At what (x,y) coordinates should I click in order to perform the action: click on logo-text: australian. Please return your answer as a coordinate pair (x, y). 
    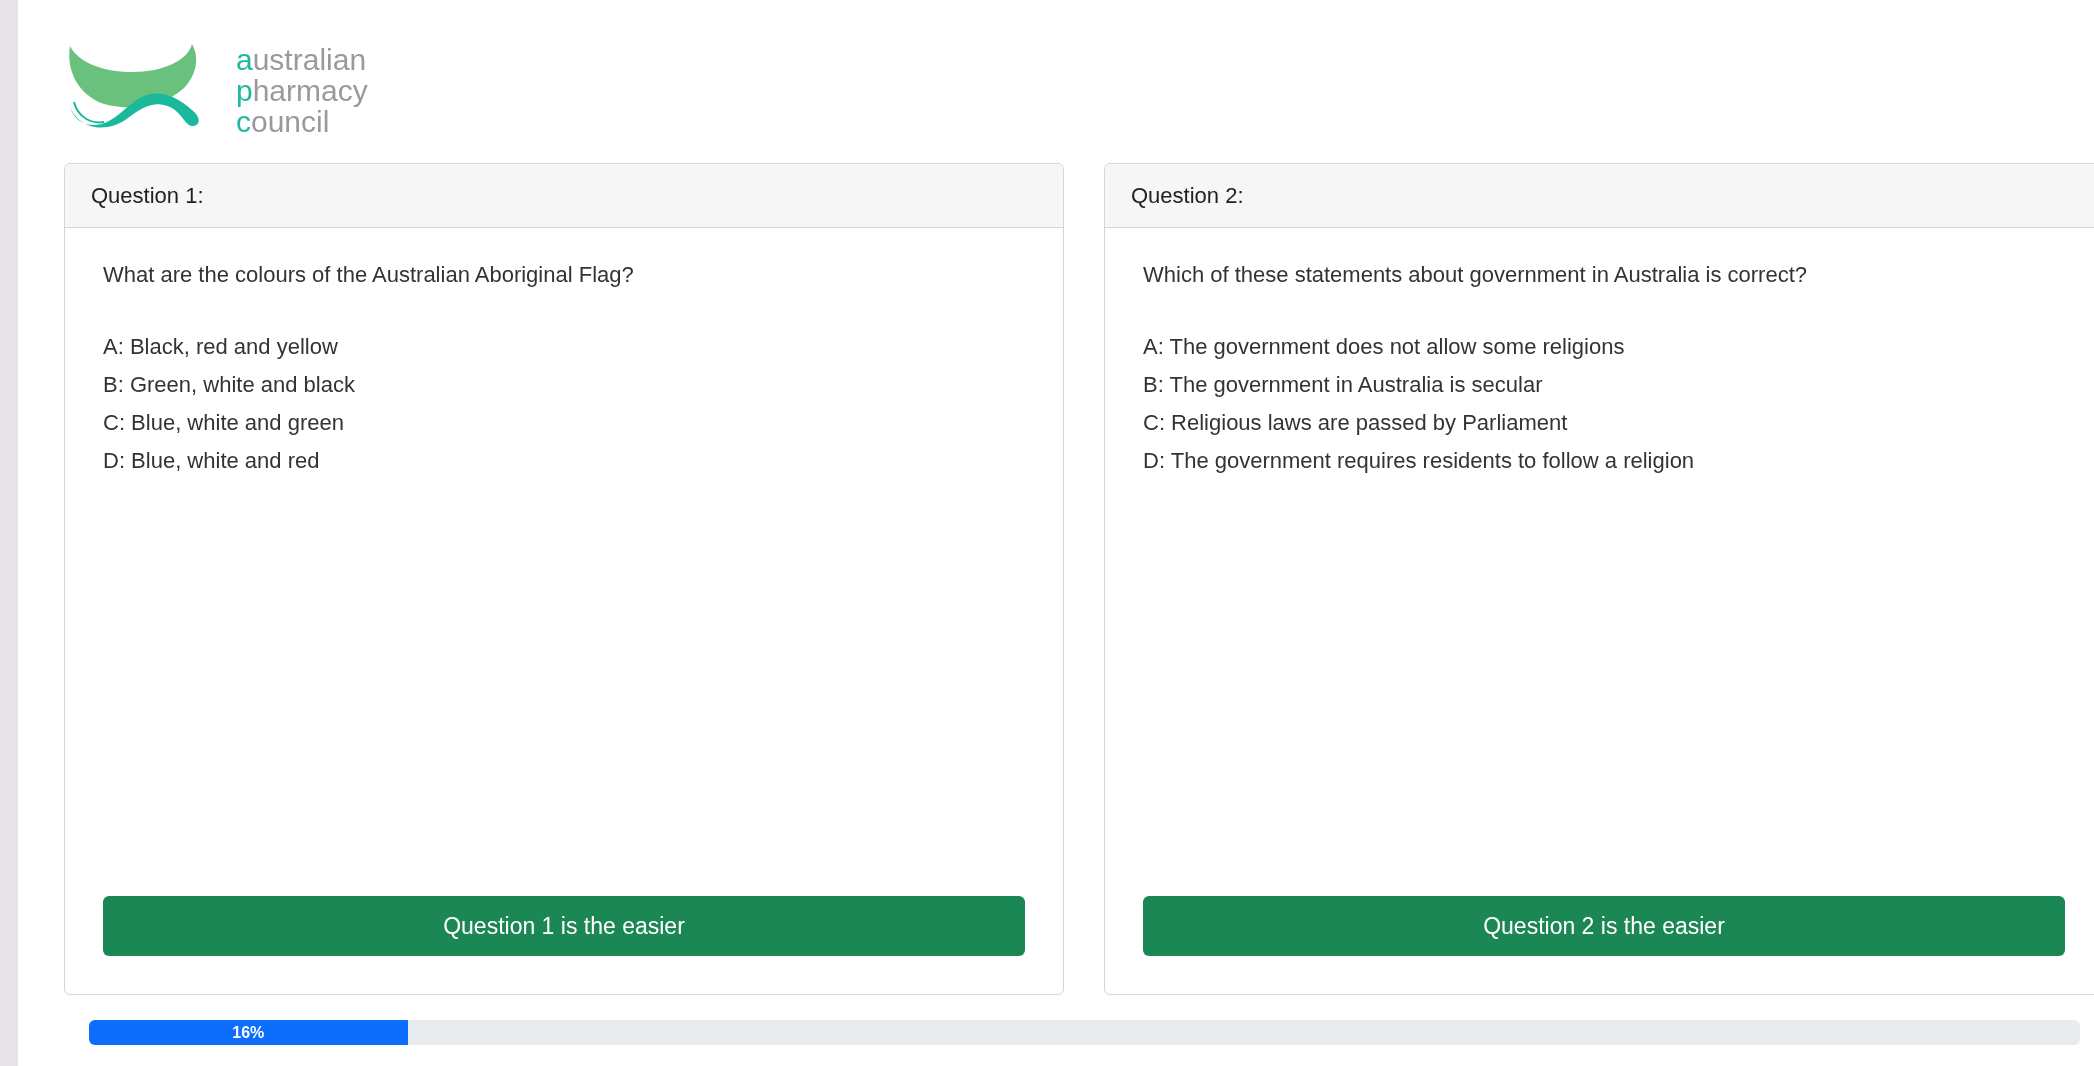
    Looking at the image, I should click on (302, 59).